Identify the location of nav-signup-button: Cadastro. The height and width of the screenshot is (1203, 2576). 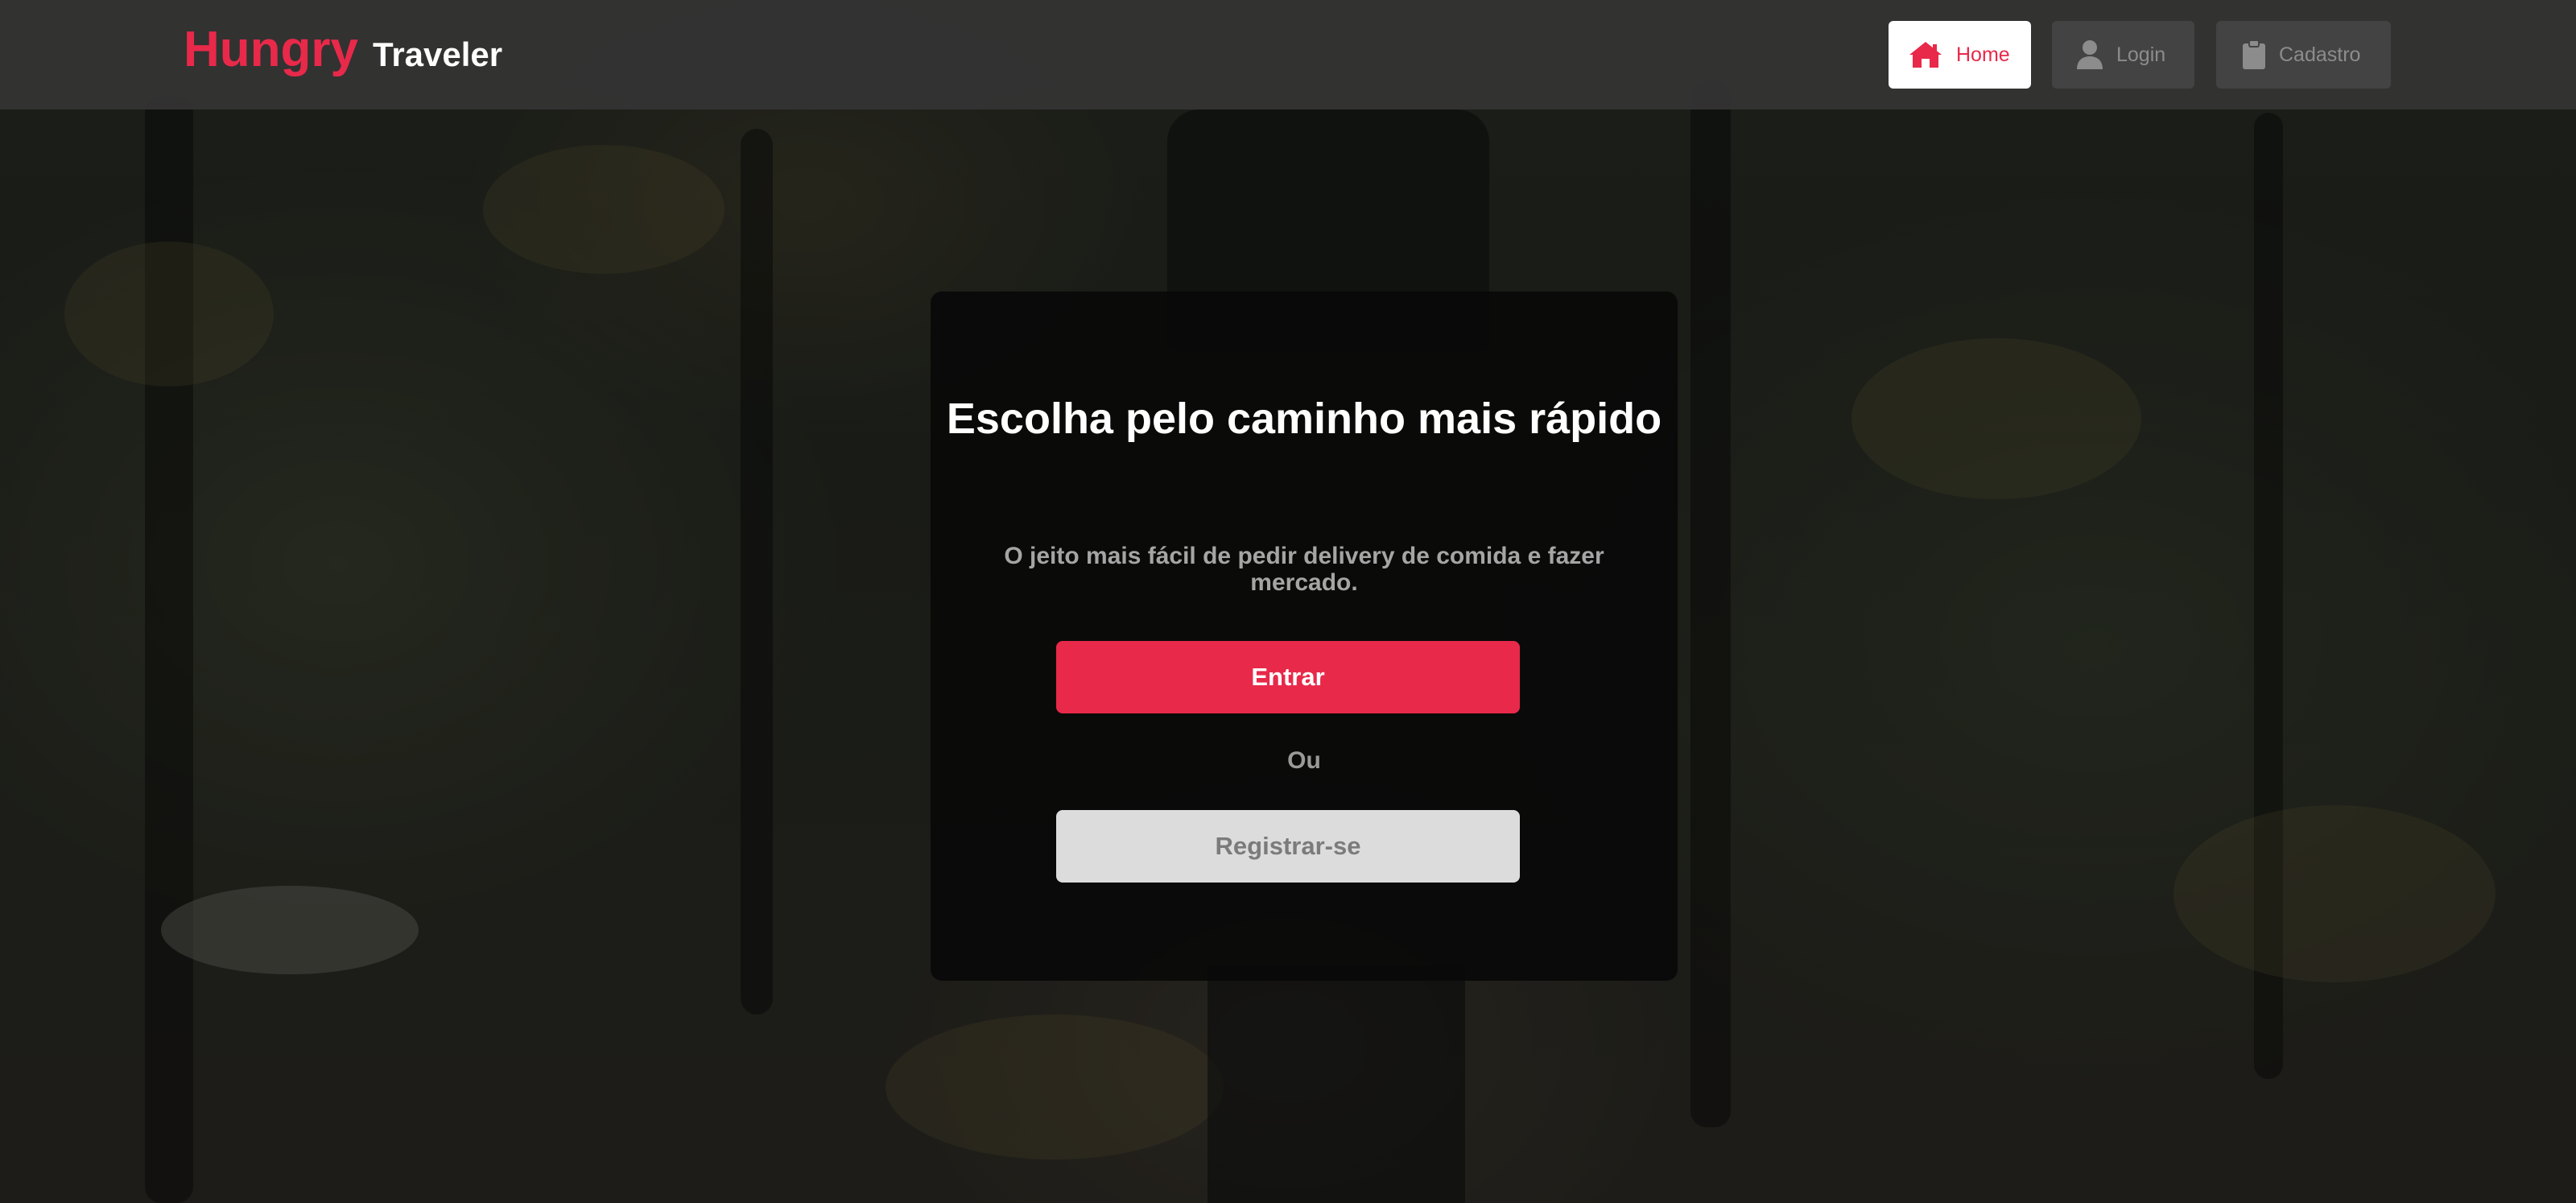
(2303, 55).